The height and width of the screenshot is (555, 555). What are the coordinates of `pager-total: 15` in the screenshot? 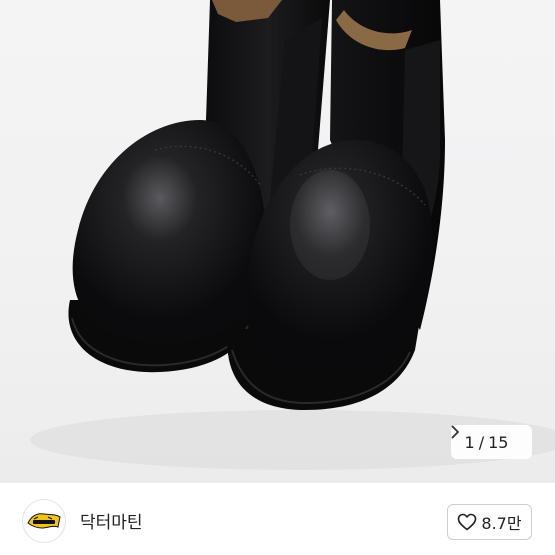 It's located at (498, 442).